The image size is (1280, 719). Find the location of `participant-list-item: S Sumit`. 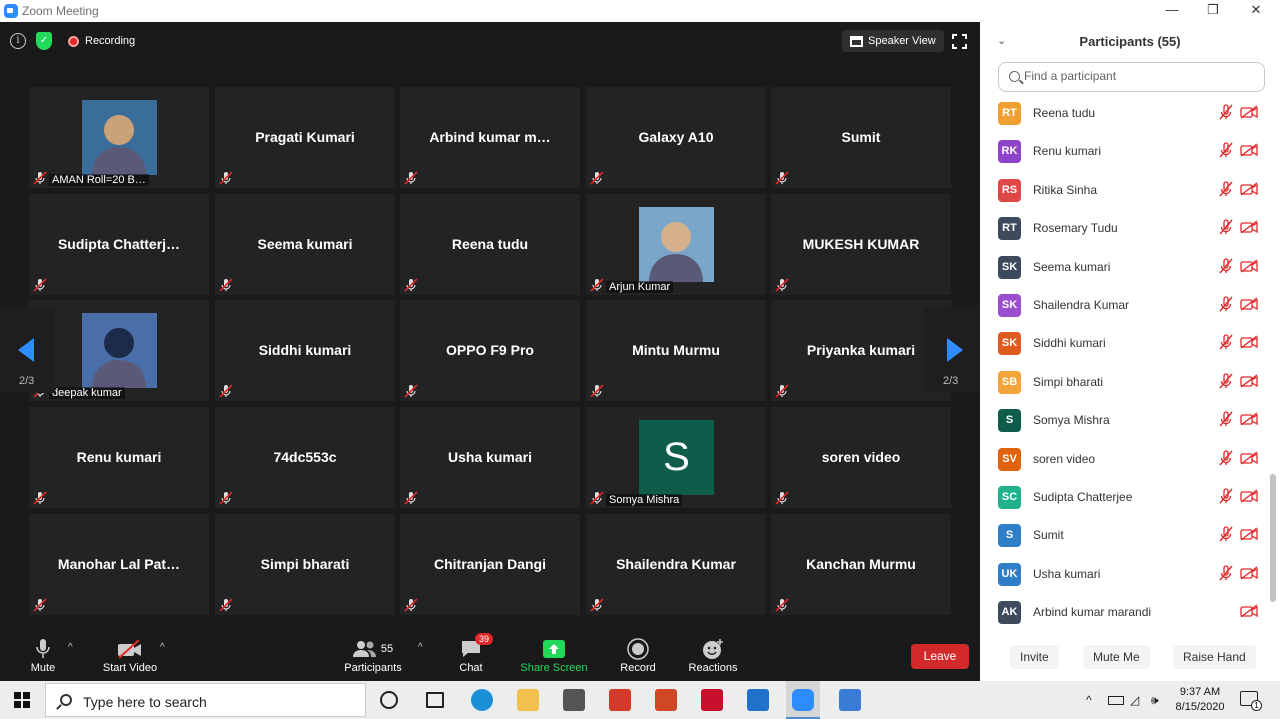

participant-list-item: S Sumit is located at coordinates (1125, 535).